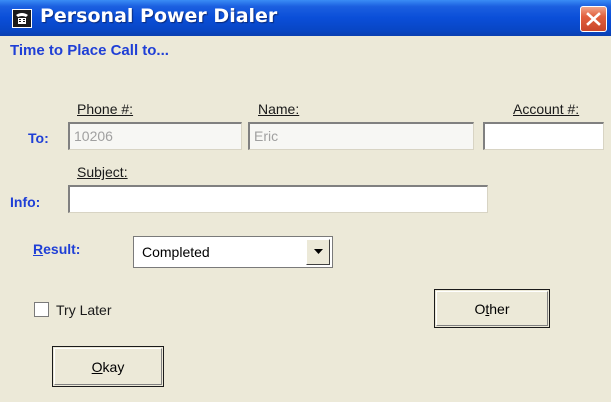  Describe the element at coordinates (159, 16) in the screenshot. I see `window-title: Personal Power Dialer` at that location.